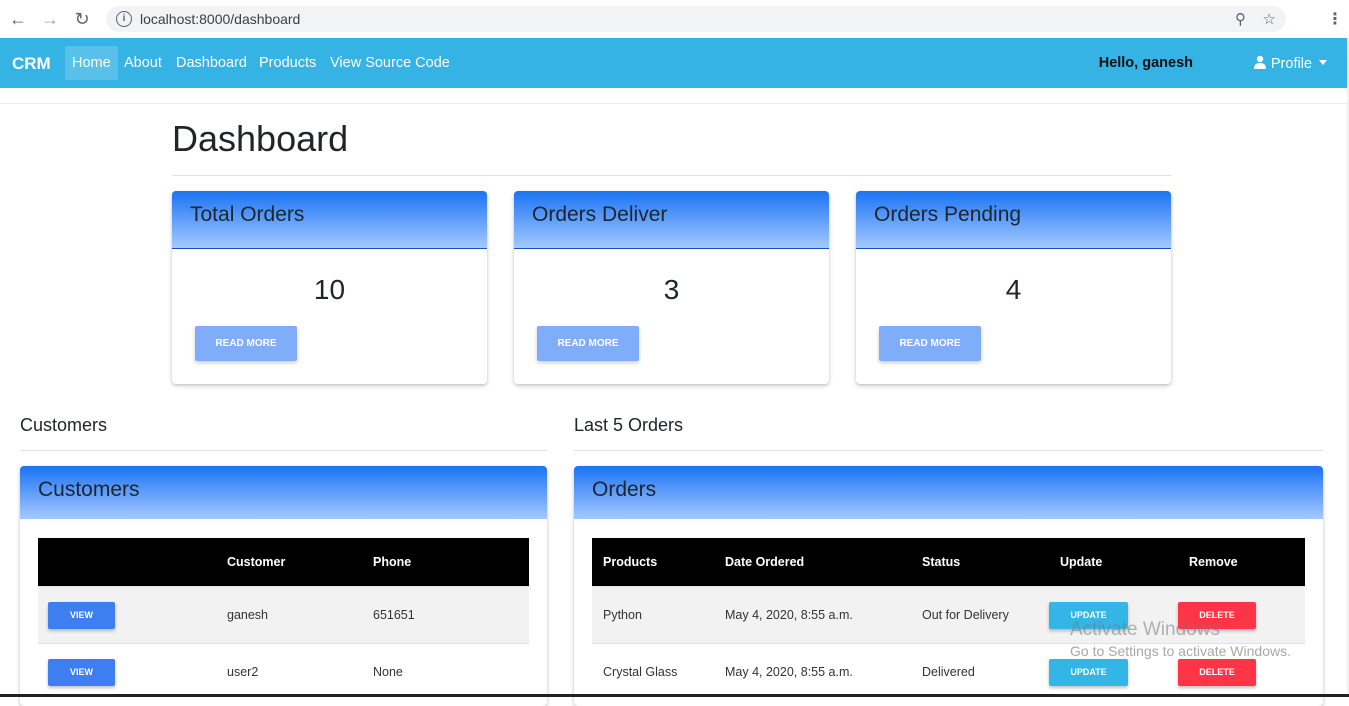 The height and width of the screenshot is (706, 1349). I want to click on card-header: Total Orders, so click(329, 220).